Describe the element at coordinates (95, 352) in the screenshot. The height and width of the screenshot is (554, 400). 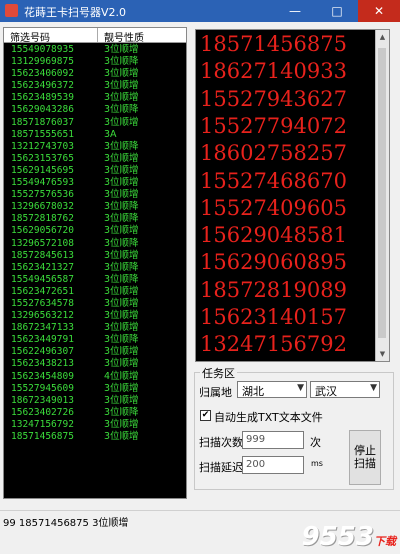
I see `list-row: 15622496307 3位顺增` at that location.